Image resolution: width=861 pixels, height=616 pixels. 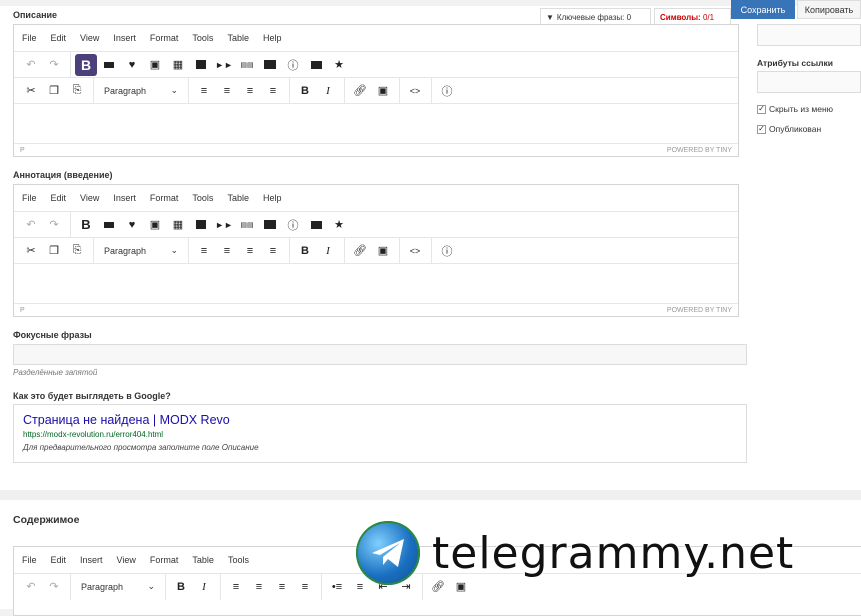 I want to click on paste-icon: ⎘, so click(x=77, y=91).